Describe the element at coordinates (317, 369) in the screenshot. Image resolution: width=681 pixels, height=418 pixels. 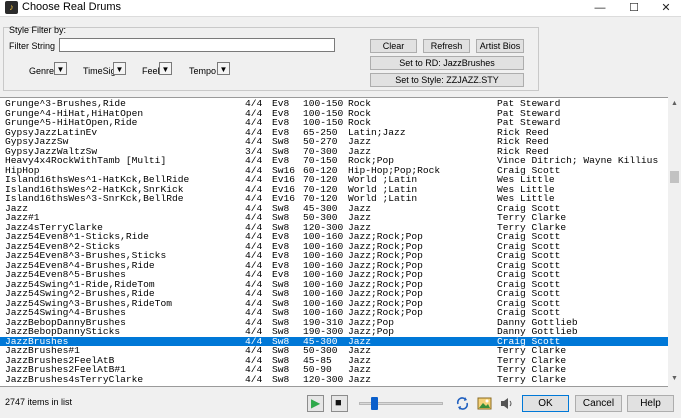
I see `tempo-range-cell: 50-90` at that location.